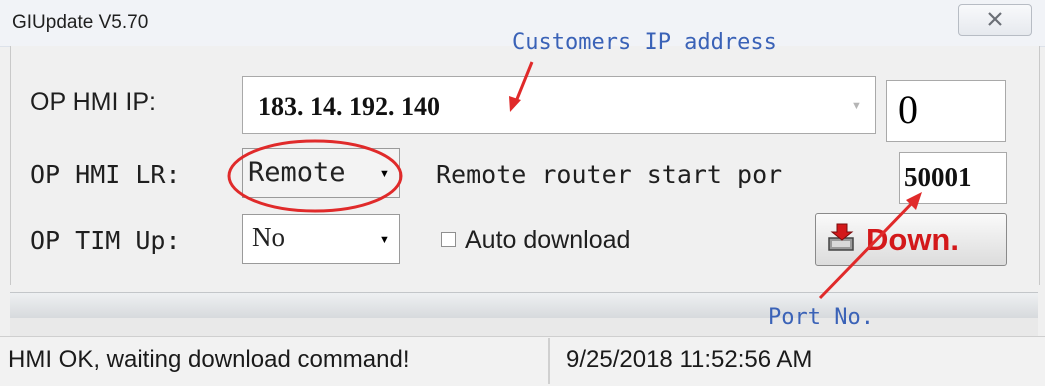 The width and height of the screenshot is (1045, 386). What do you see at coordinates (549, 361) in the screenshot?
I see `status-divider` at bounding box center [549, 361].